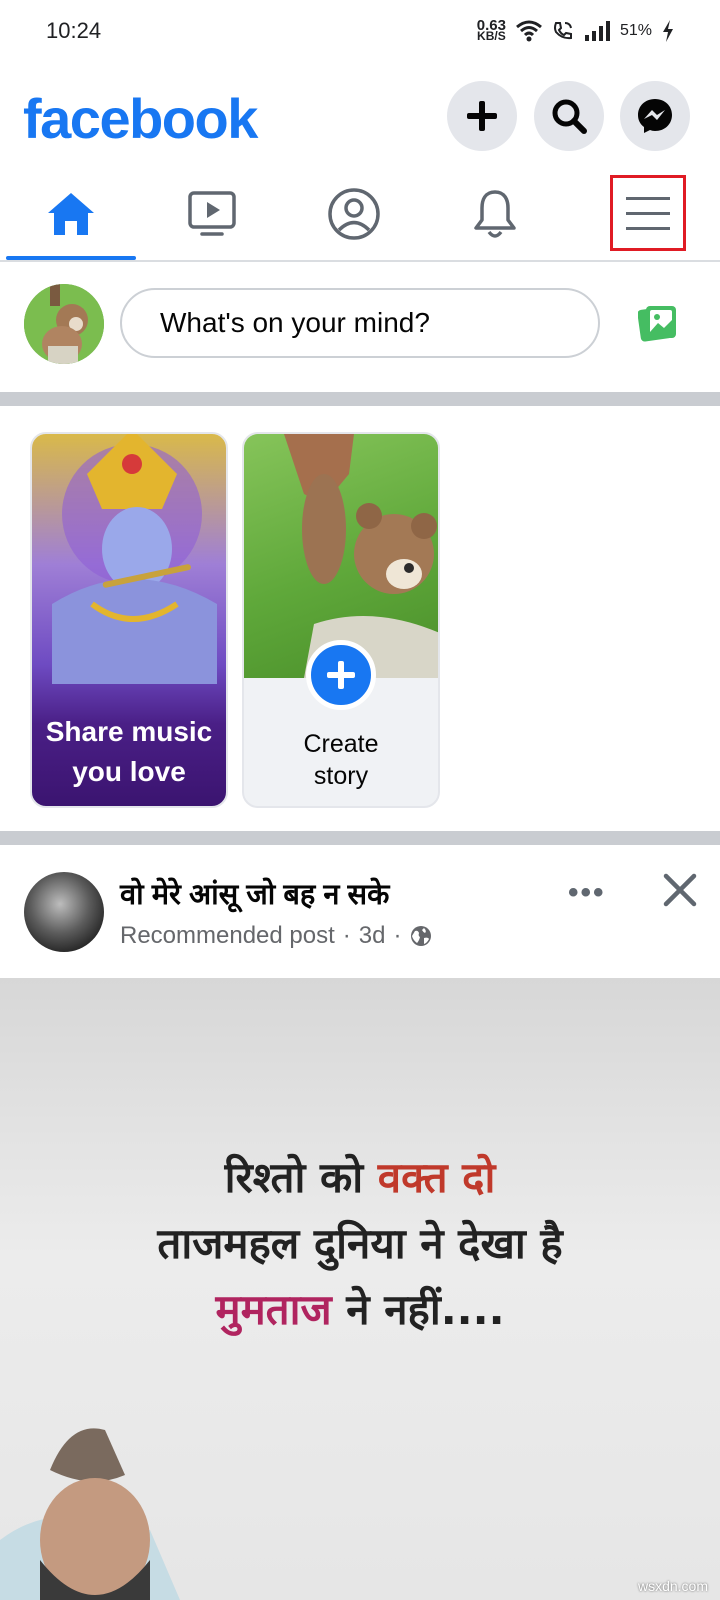 This screenshot has height=1600, width=720. What do you see at coordinates (74, 30) in the screenshot?
I see `status-time: 10:24` at bounding box center [74, 30].